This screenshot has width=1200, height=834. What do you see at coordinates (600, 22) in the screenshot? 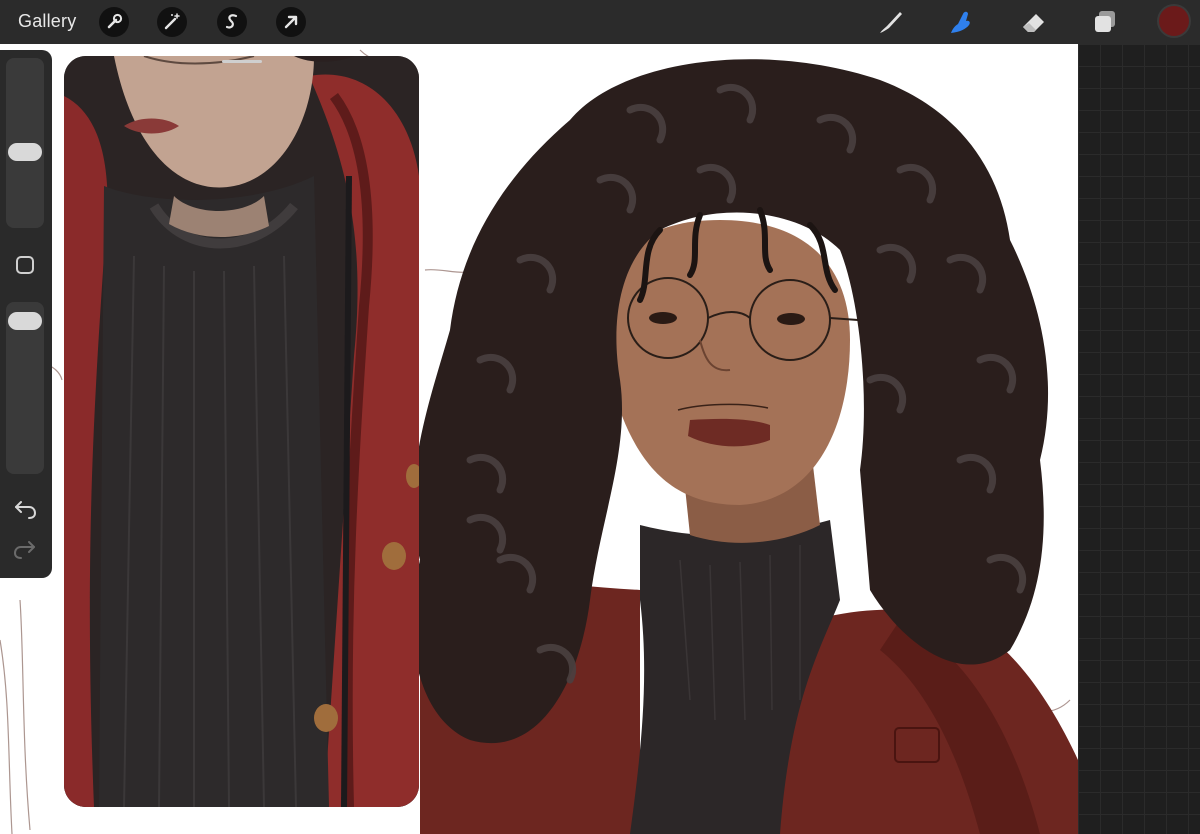
I see `top-toolbar: Gallery` at bounding box center [600, 22].